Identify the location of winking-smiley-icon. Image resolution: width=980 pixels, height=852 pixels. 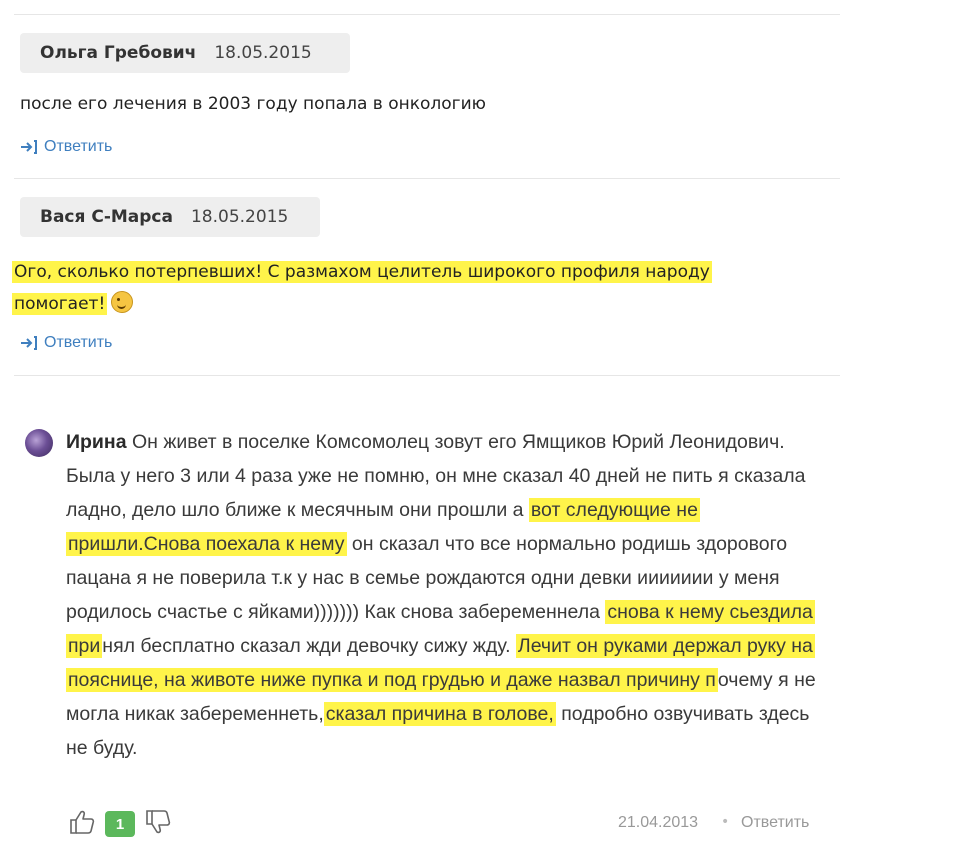
(122, 302).